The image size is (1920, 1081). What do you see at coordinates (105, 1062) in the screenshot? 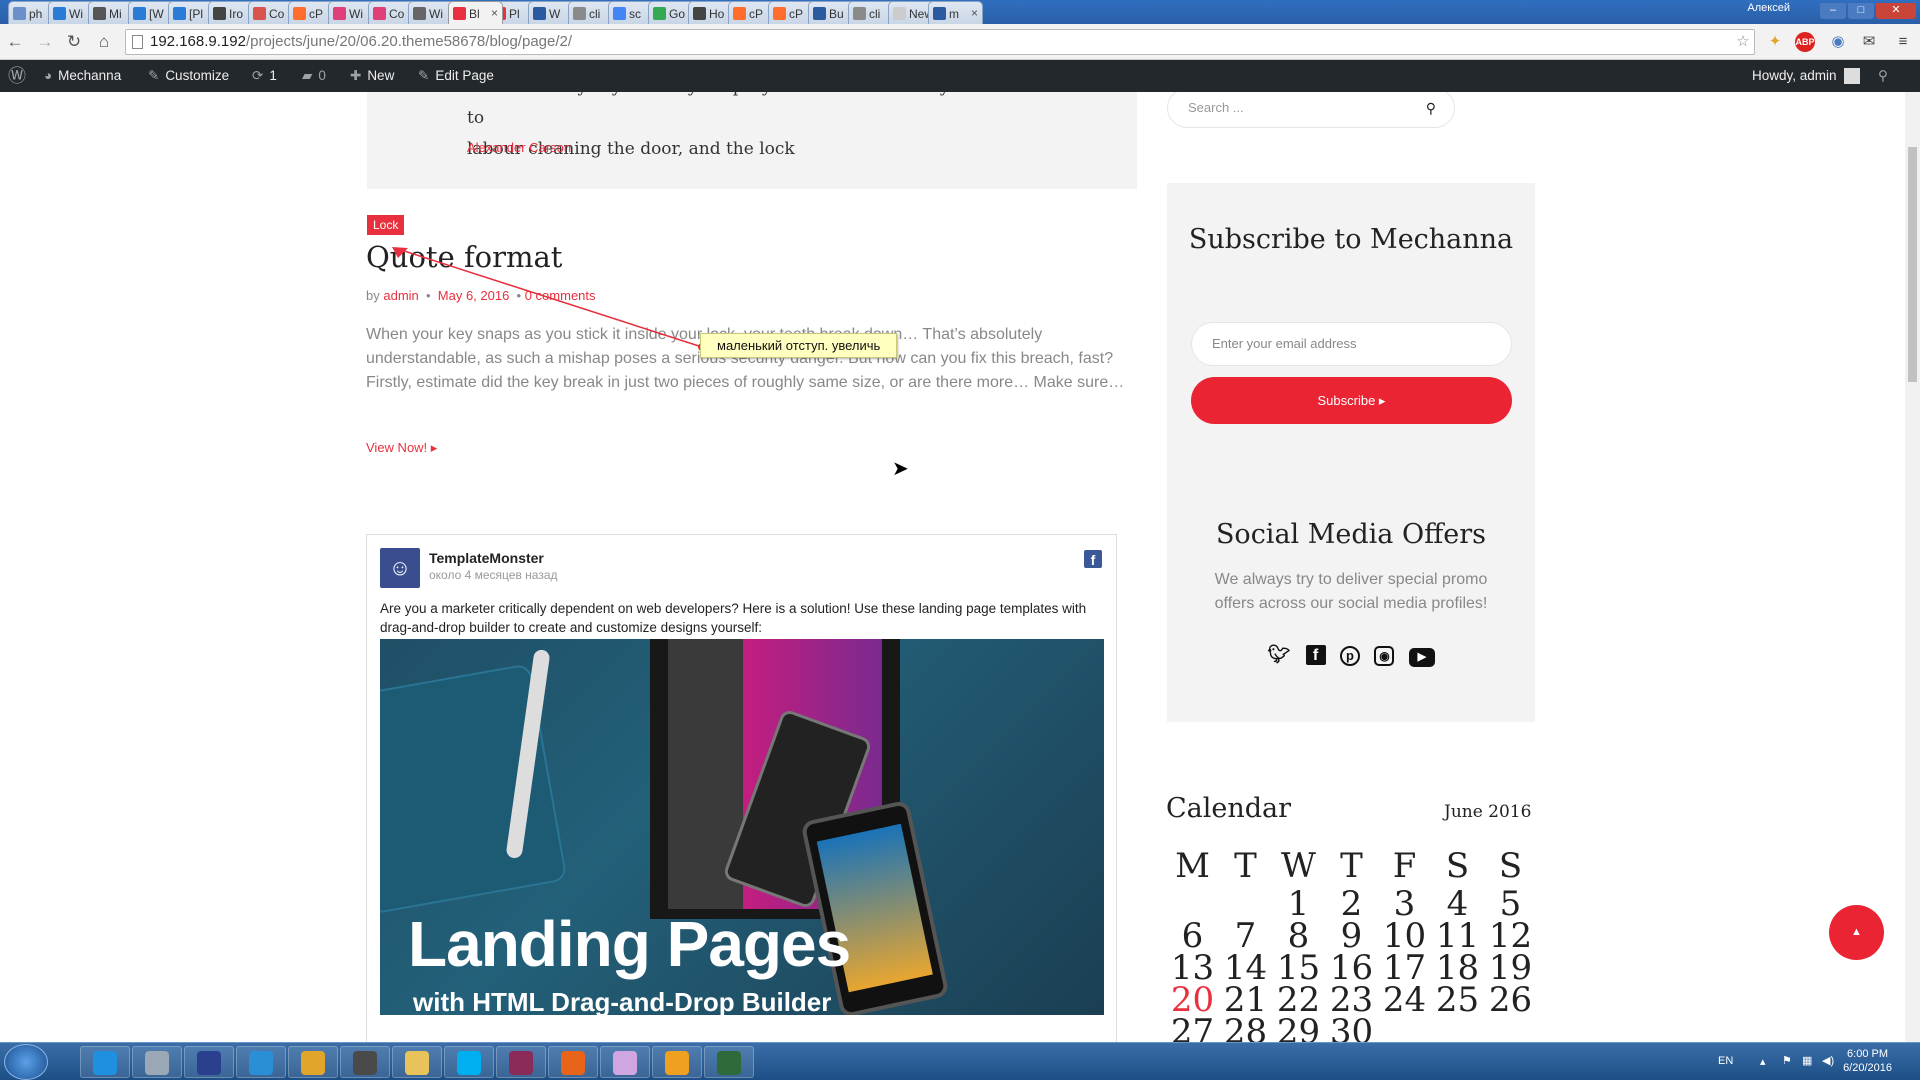
I see `taskbar-app-internet-explorer` at bounding box center [105, 1062].